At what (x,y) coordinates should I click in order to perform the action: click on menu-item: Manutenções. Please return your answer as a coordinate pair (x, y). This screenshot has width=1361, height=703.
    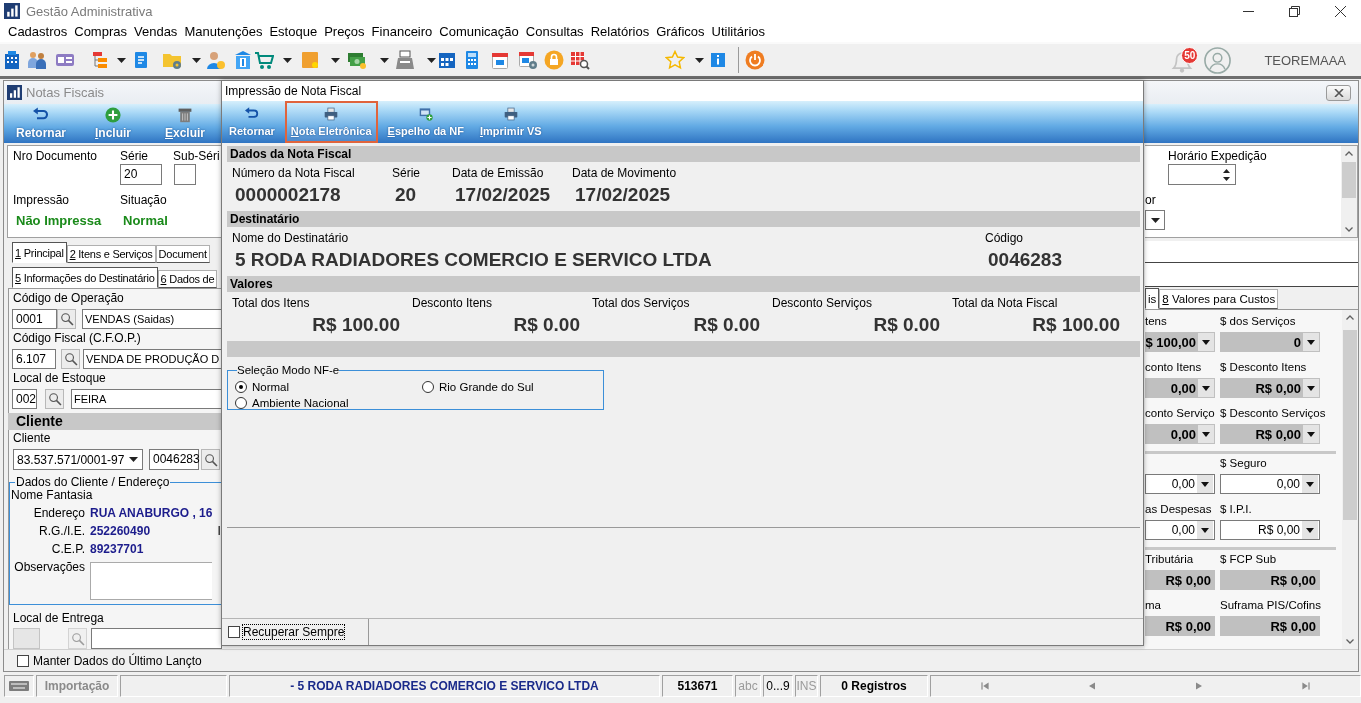
    Looking at the image, I should click on (223, 32).